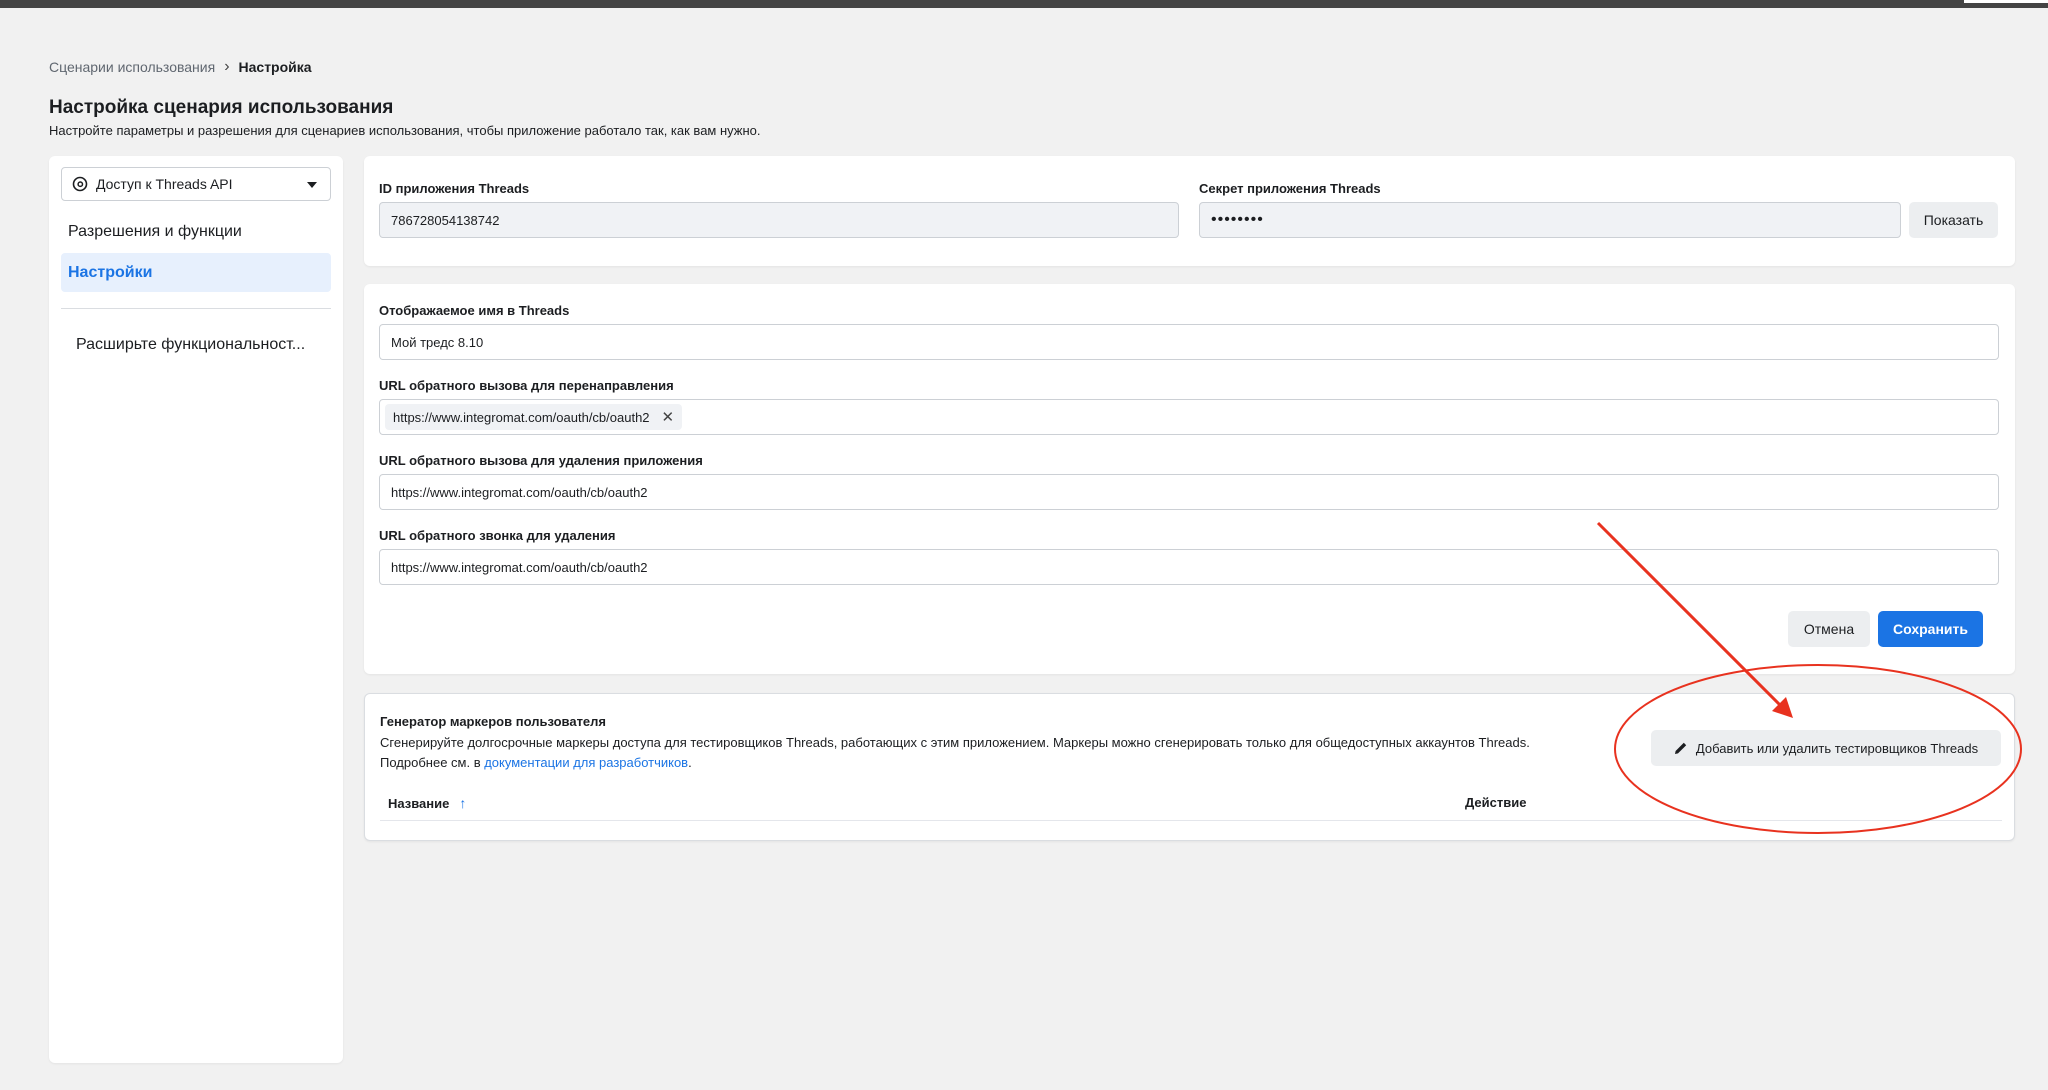 The image size is (2048, 1090). Describe the element at coordinates (1189, 342) in the screenshot. I see `display-name-field: Мой тредс 8.10` at that location.